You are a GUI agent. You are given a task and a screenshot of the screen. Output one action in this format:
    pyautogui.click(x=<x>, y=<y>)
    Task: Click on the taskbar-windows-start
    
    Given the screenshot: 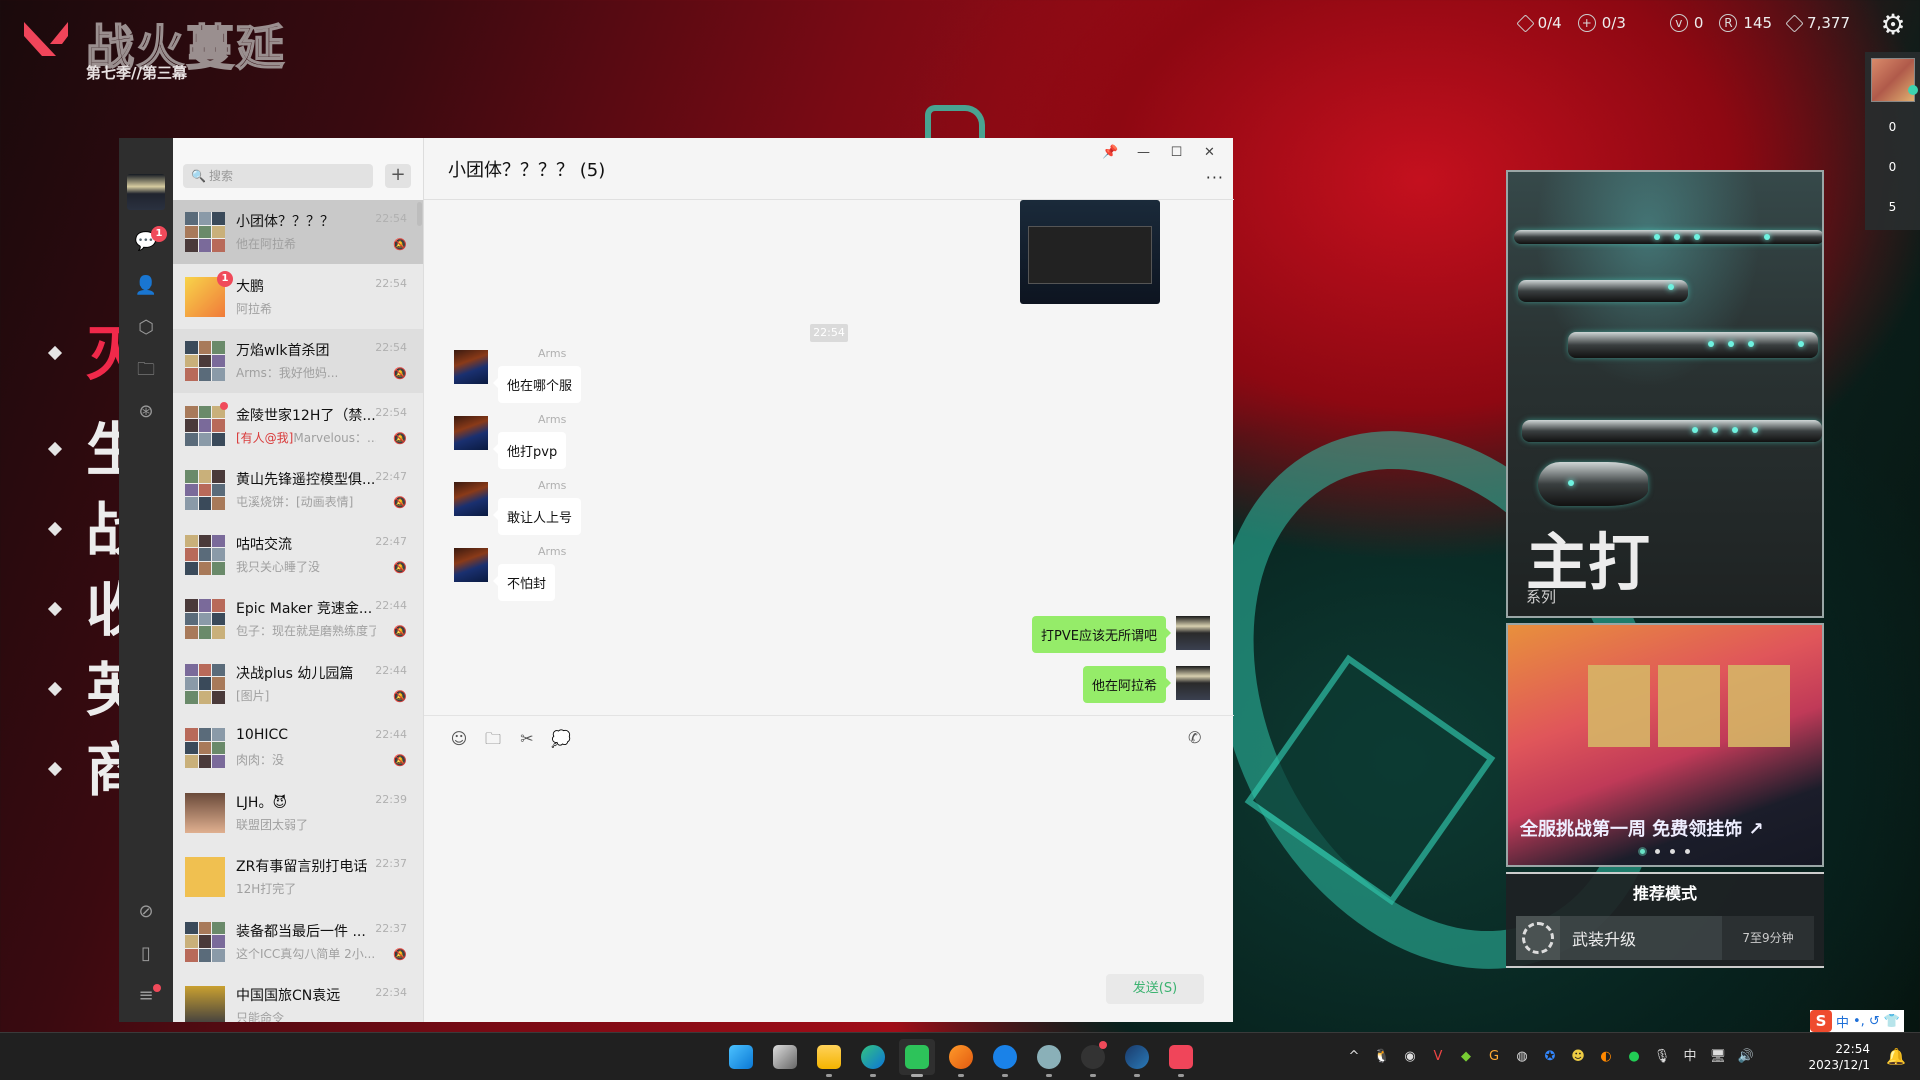 What is the action you would take?
    pyautogui.click(x=741, y=1057)
    